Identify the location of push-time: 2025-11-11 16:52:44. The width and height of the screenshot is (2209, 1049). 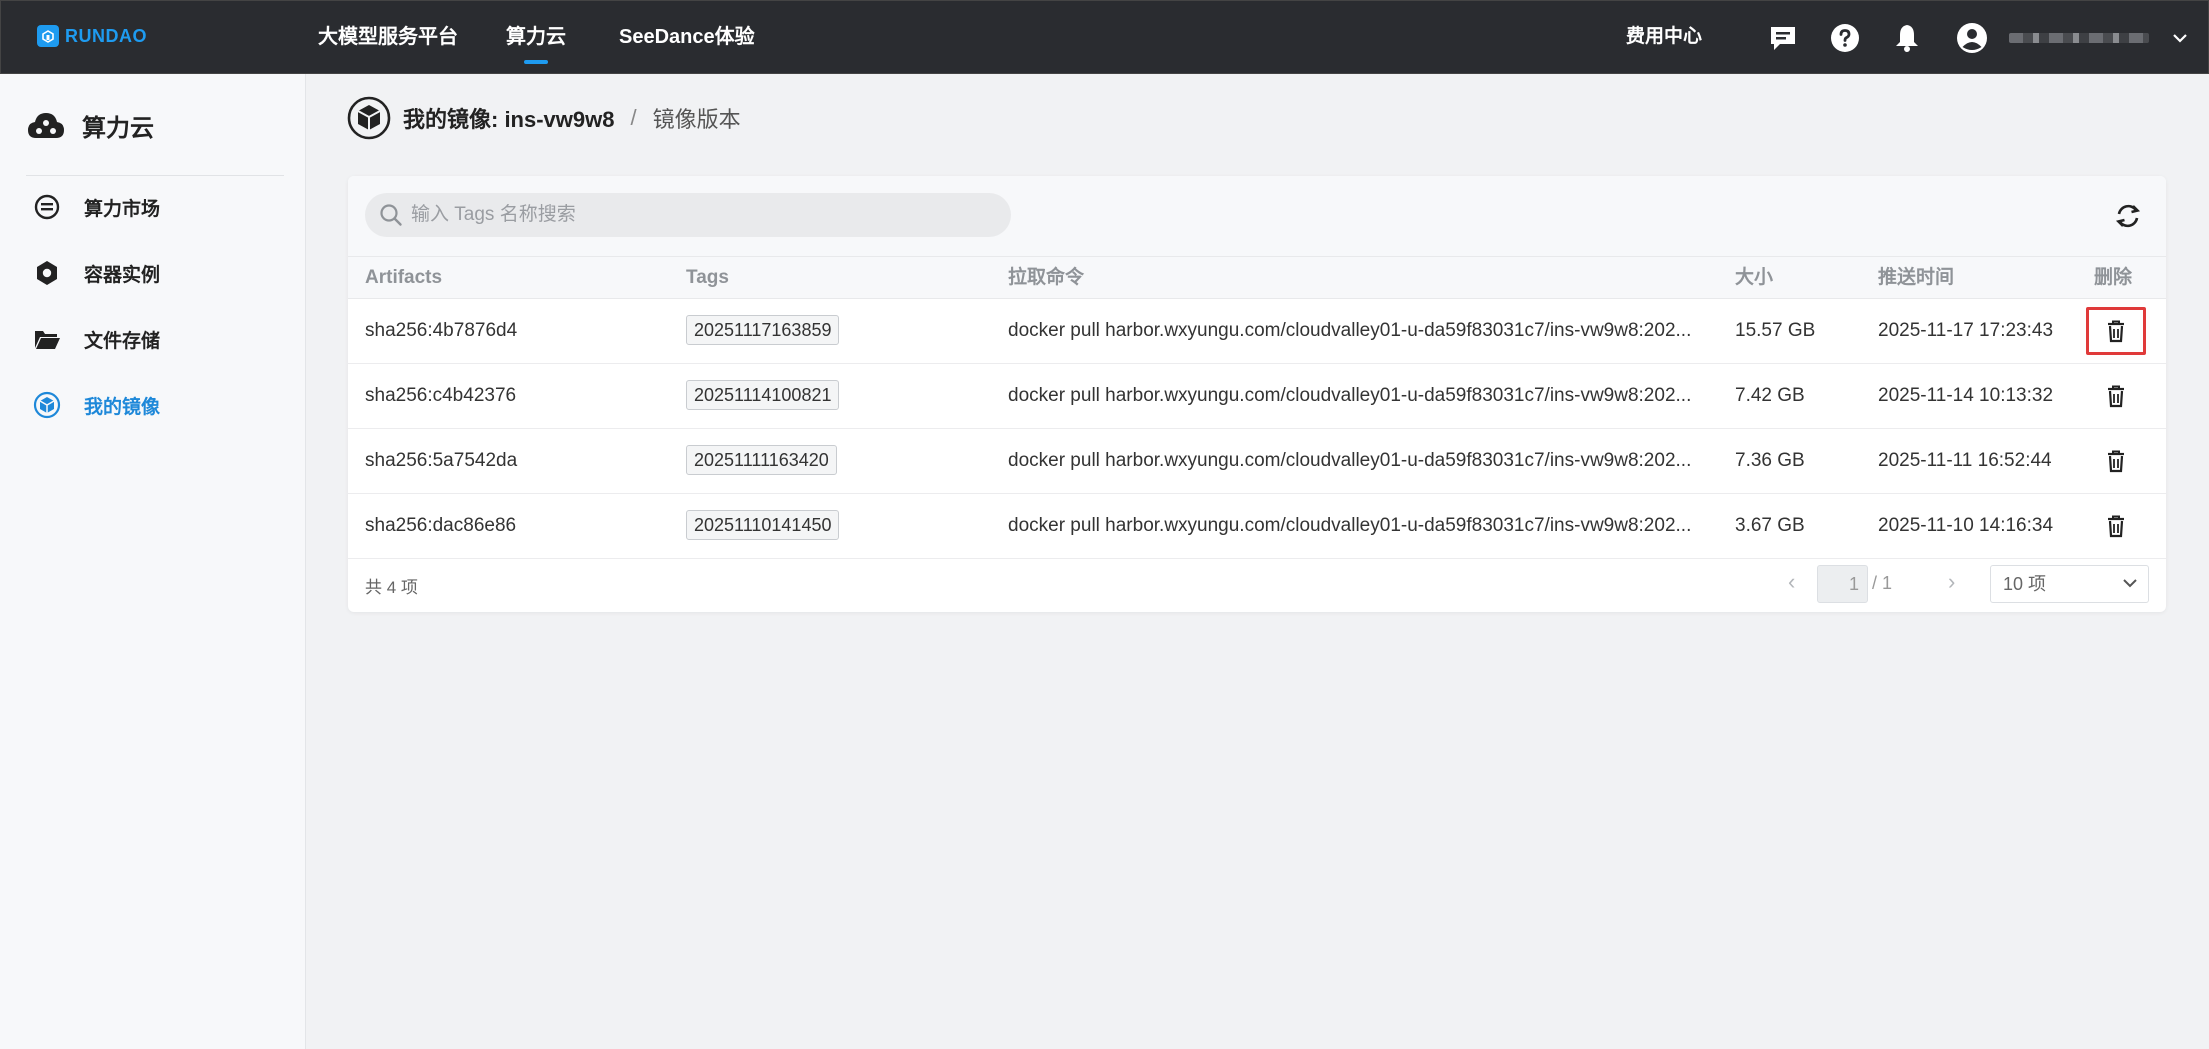
(1965, 460).